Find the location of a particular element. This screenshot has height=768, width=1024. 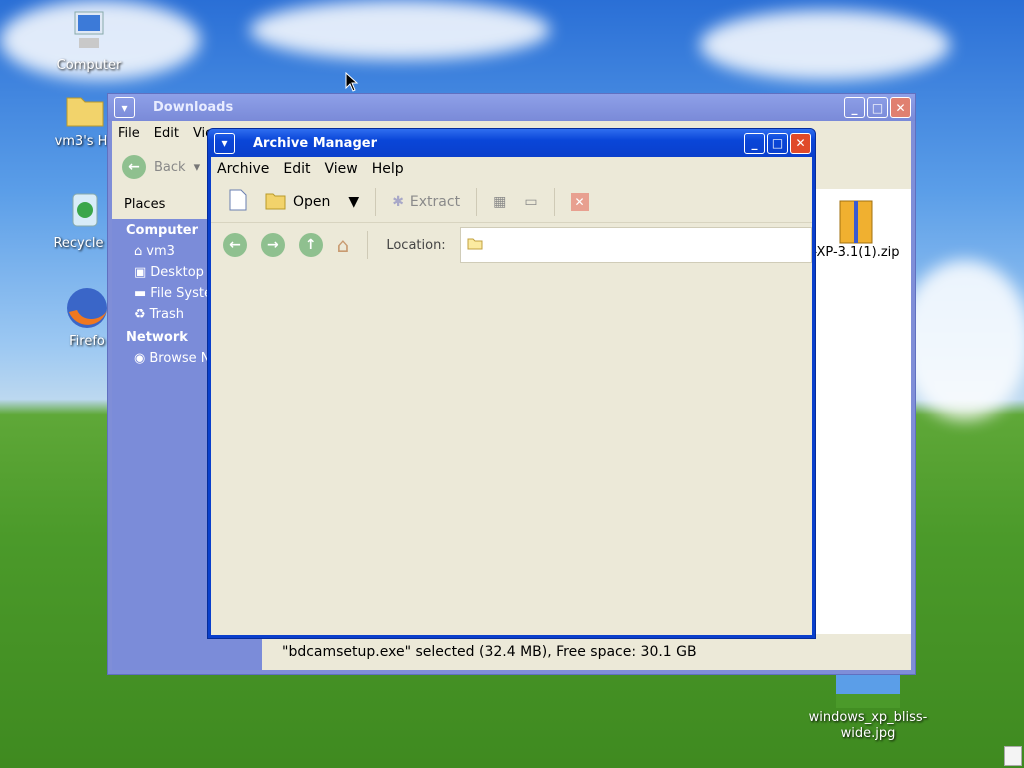

stop-button: ✕ is located at coordinates (580, 202).